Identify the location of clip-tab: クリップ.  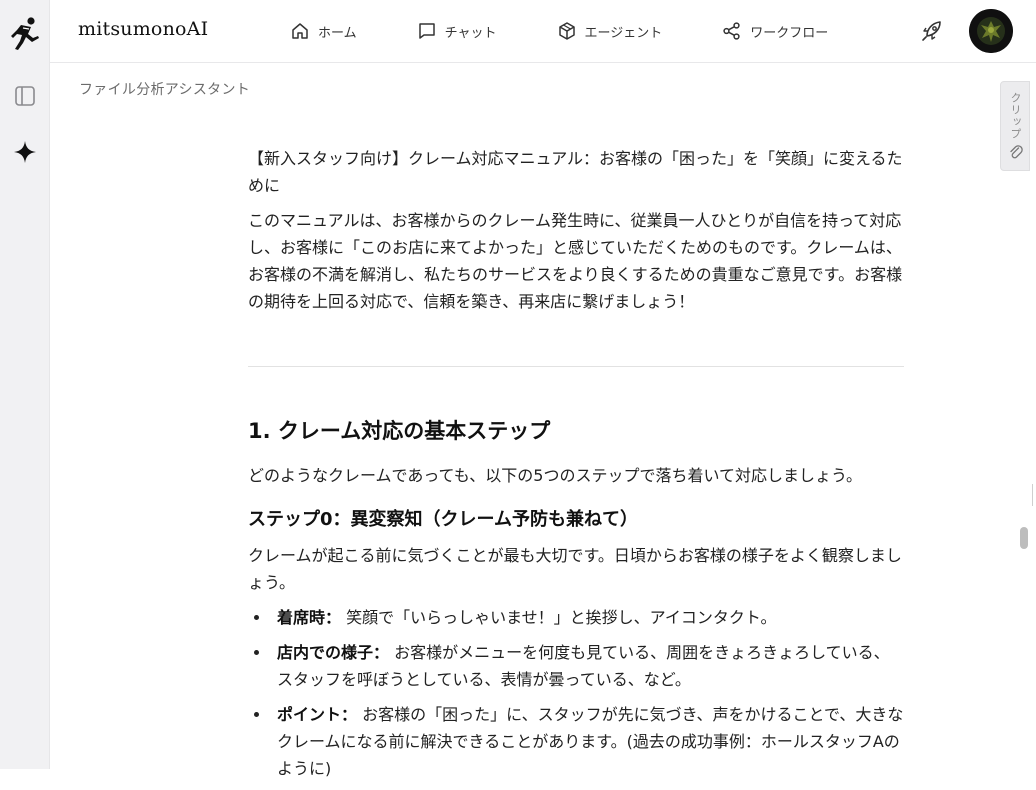
(1015, 126).